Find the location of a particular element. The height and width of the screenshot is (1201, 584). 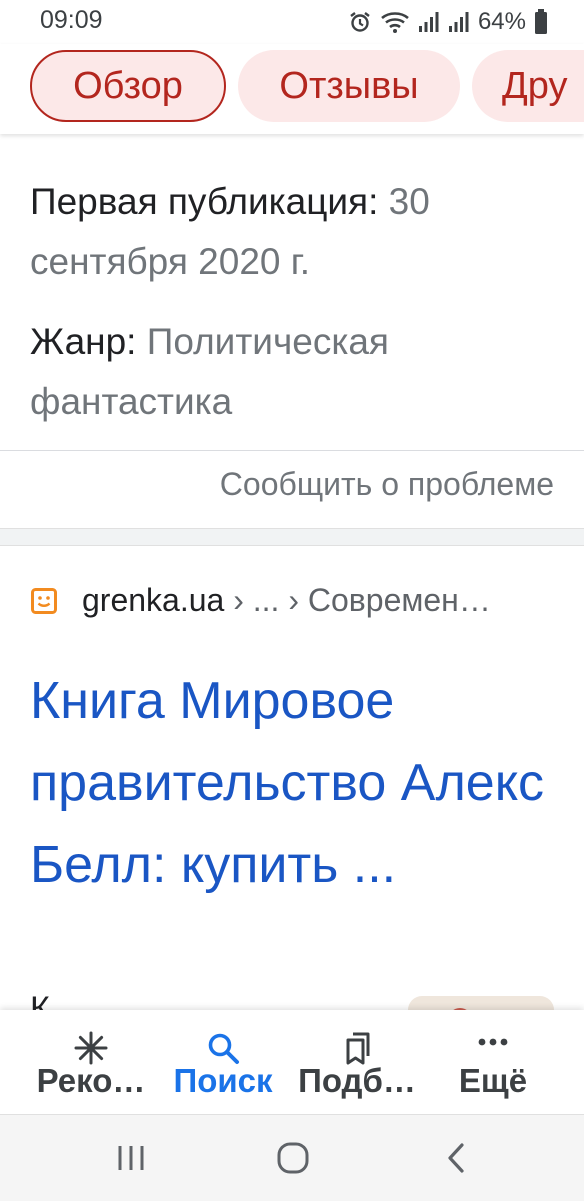

chip-overview: Обзор is located at coordinates (128, 86).